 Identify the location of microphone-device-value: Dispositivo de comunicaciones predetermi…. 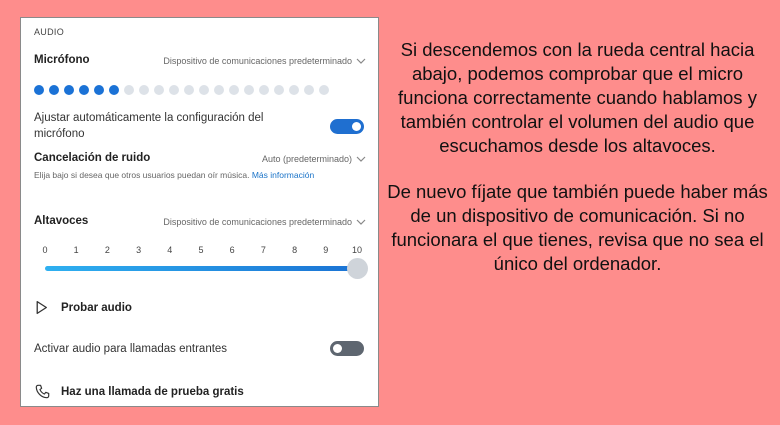
(257, 61).